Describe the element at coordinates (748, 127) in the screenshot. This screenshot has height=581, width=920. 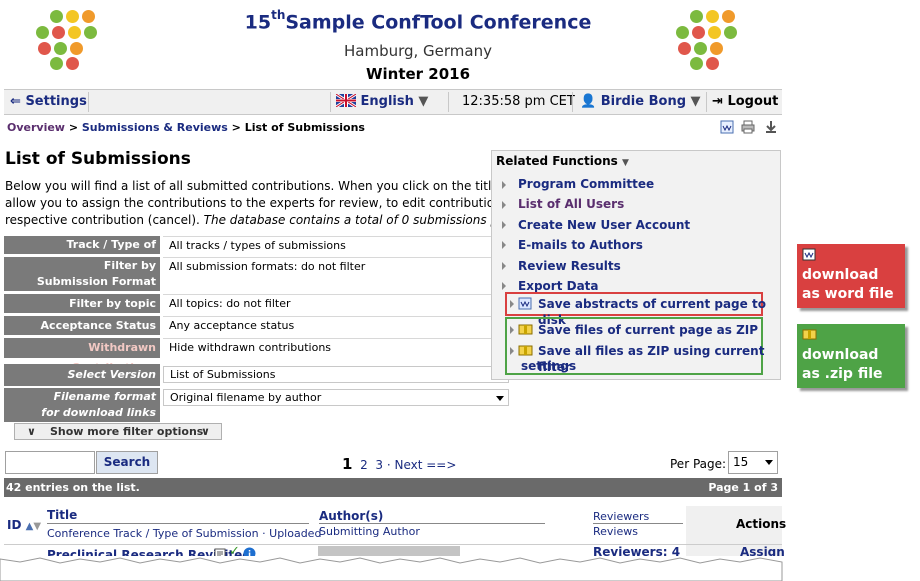
I see `print-icon` at that location.